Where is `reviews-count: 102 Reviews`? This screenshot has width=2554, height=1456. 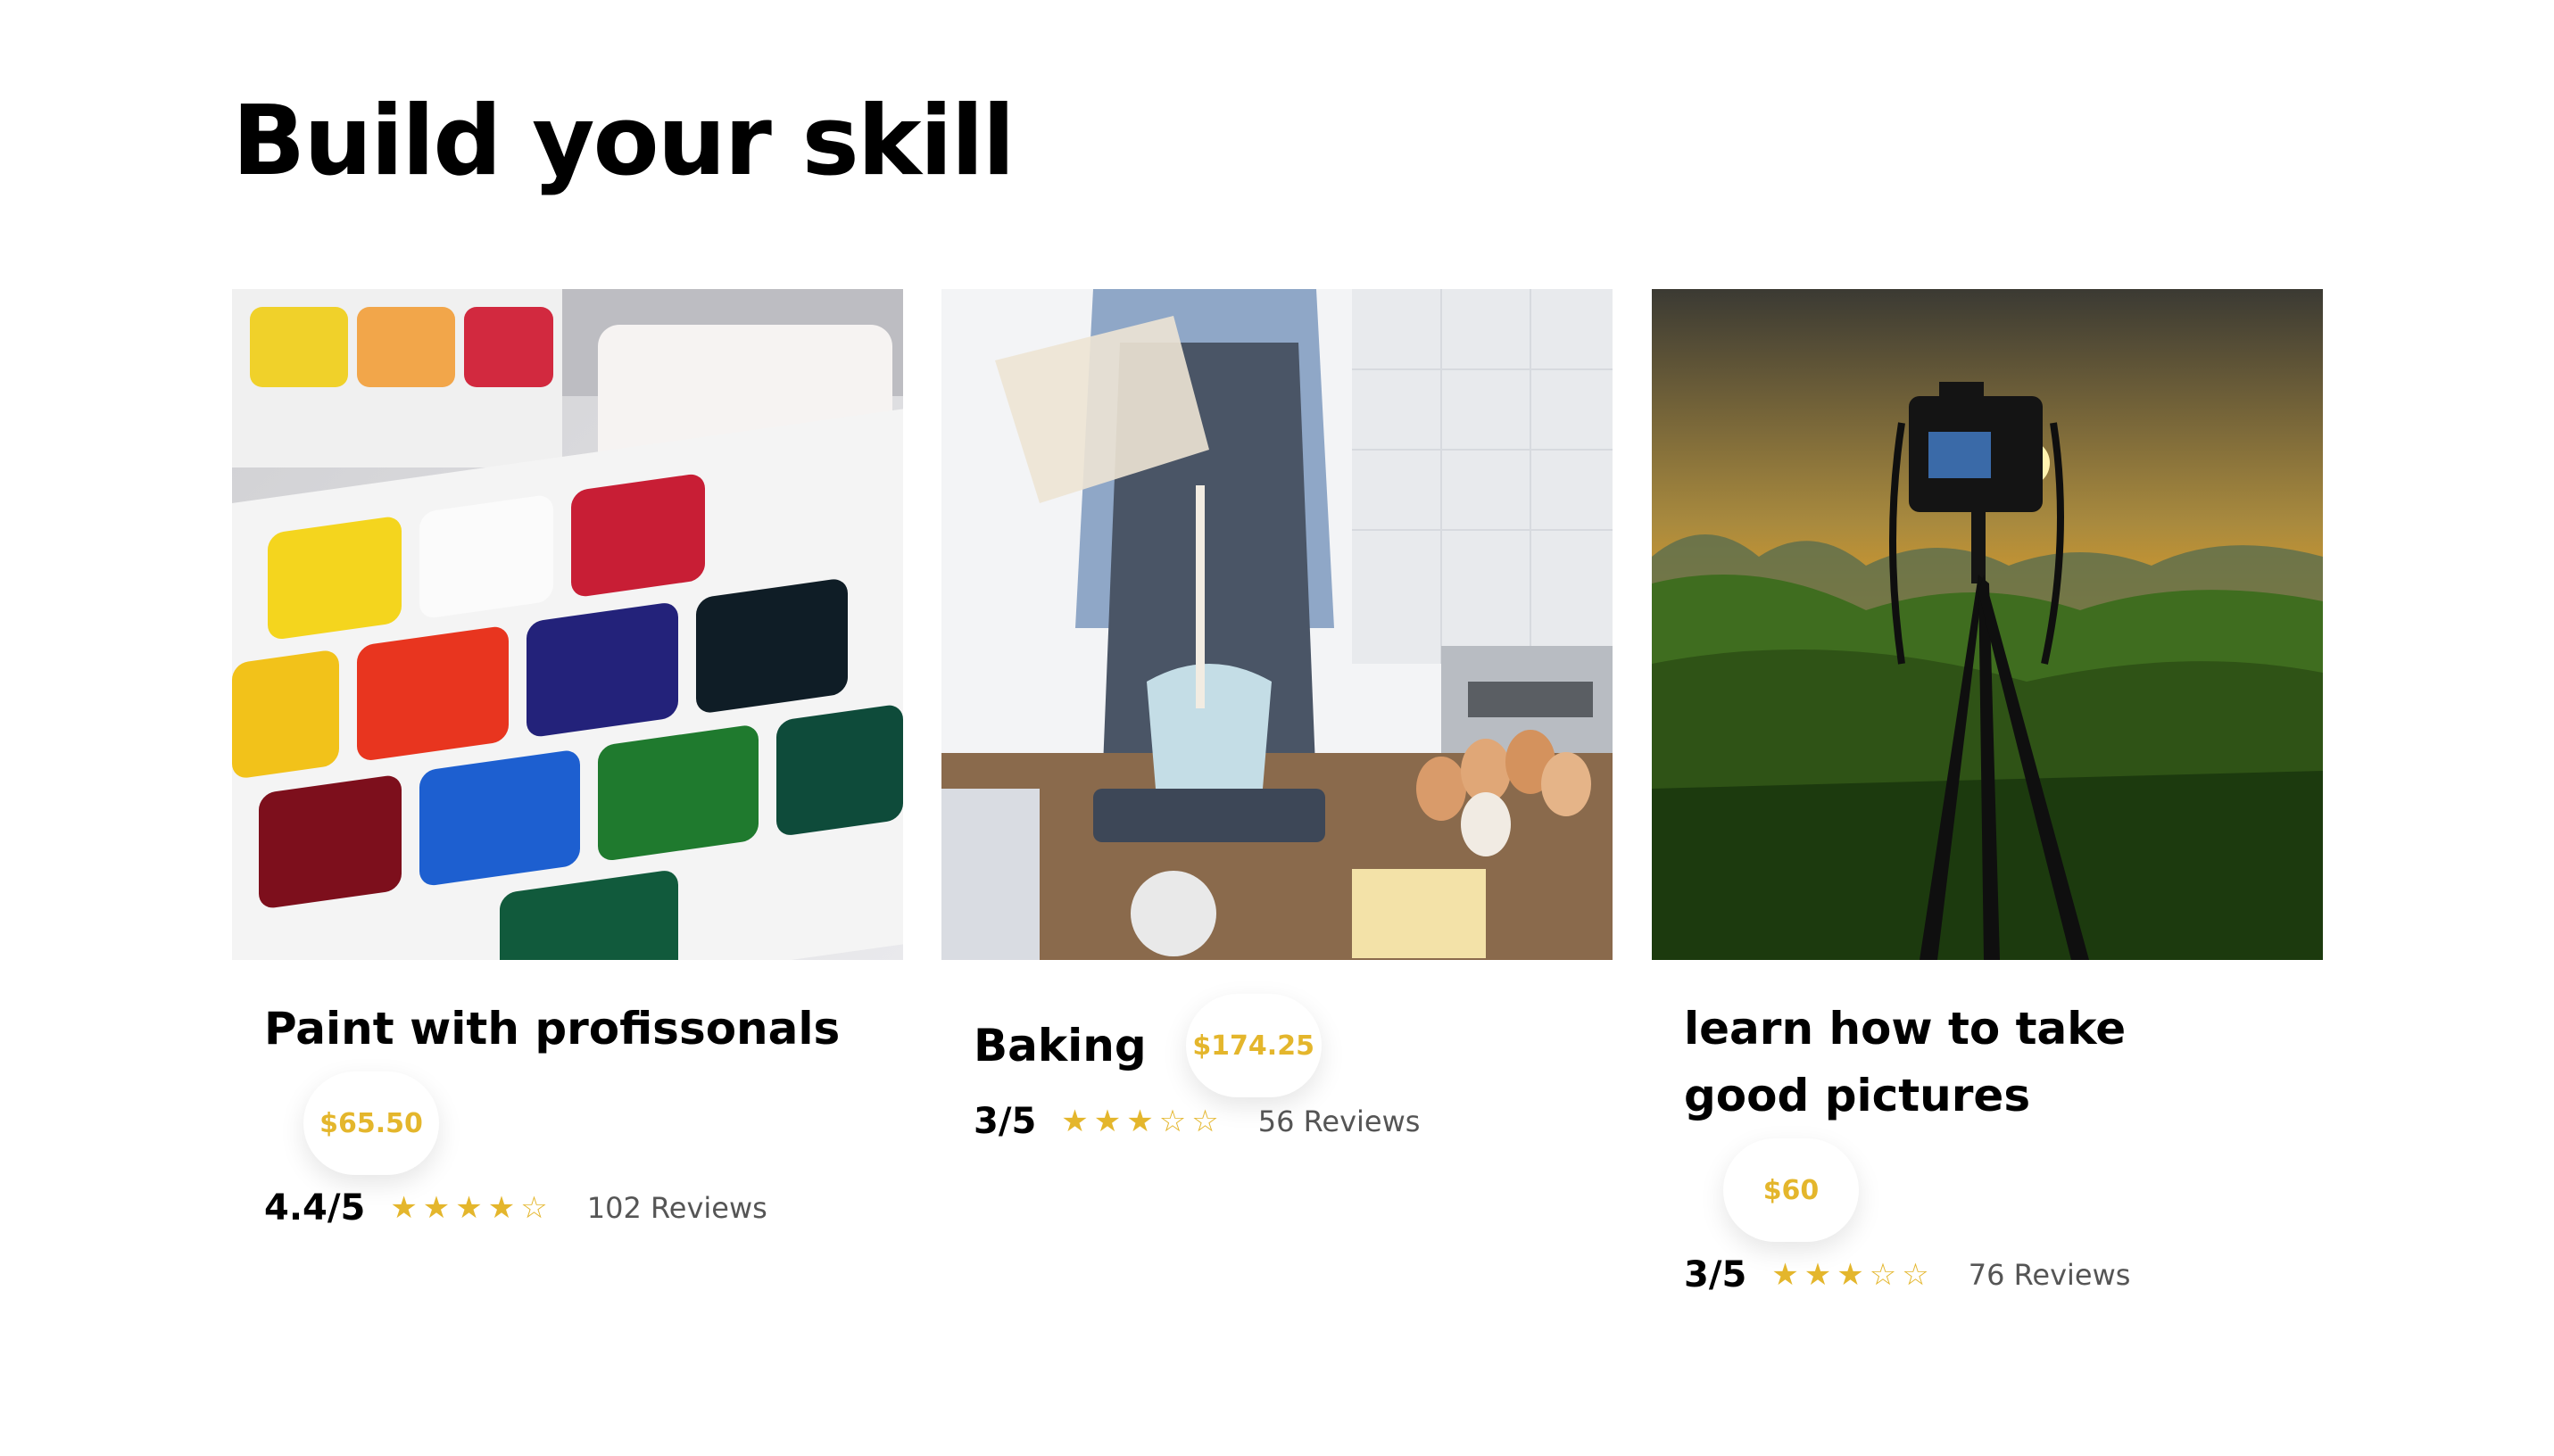 reviews-count: 102 Reviews is located at coordinates (677, 1208).